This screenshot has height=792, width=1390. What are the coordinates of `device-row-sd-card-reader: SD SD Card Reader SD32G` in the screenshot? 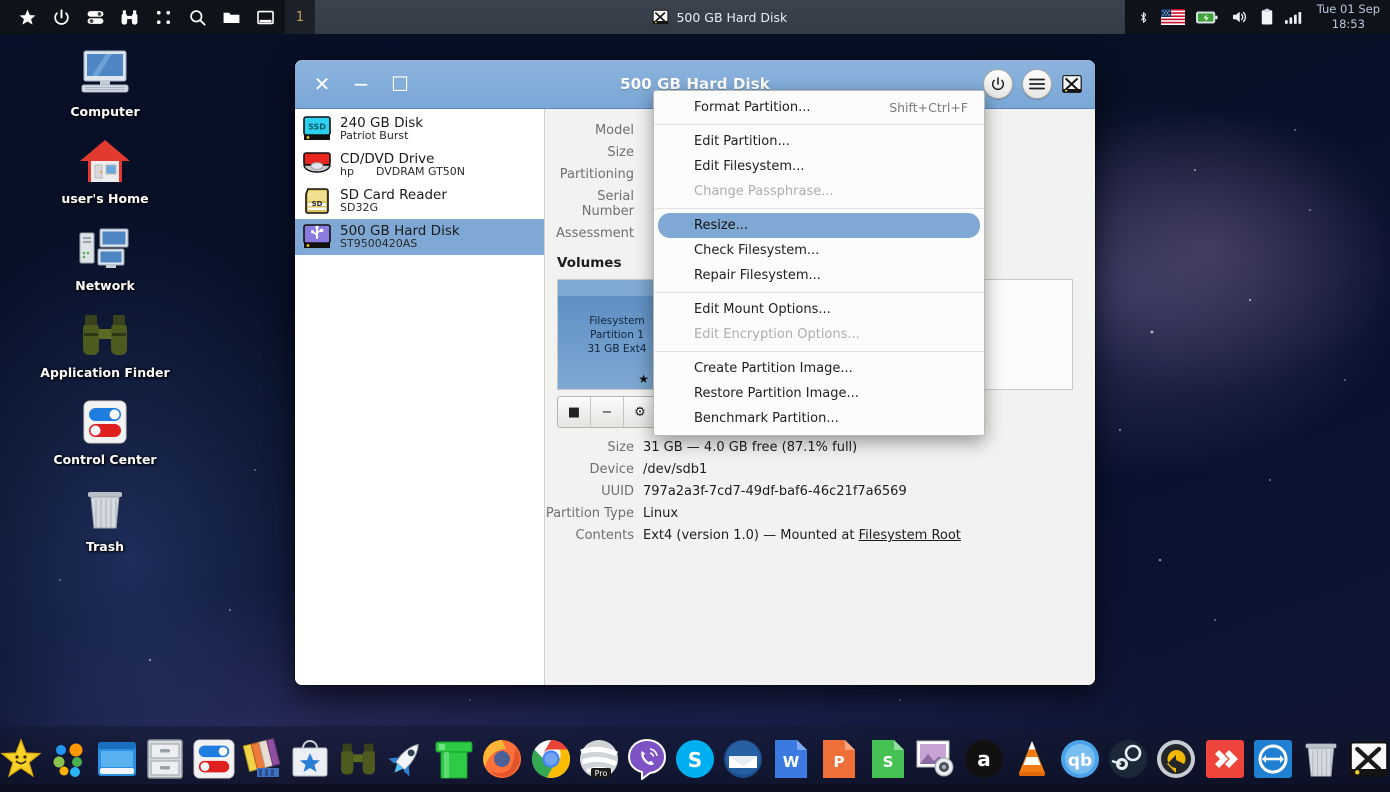 It's located at (419, 201).